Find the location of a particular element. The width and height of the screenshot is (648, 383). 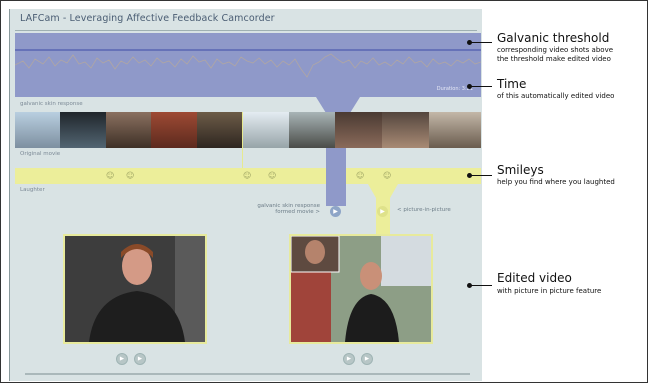

annot-edited-title: Edited video is located at coordinates (534, 278).